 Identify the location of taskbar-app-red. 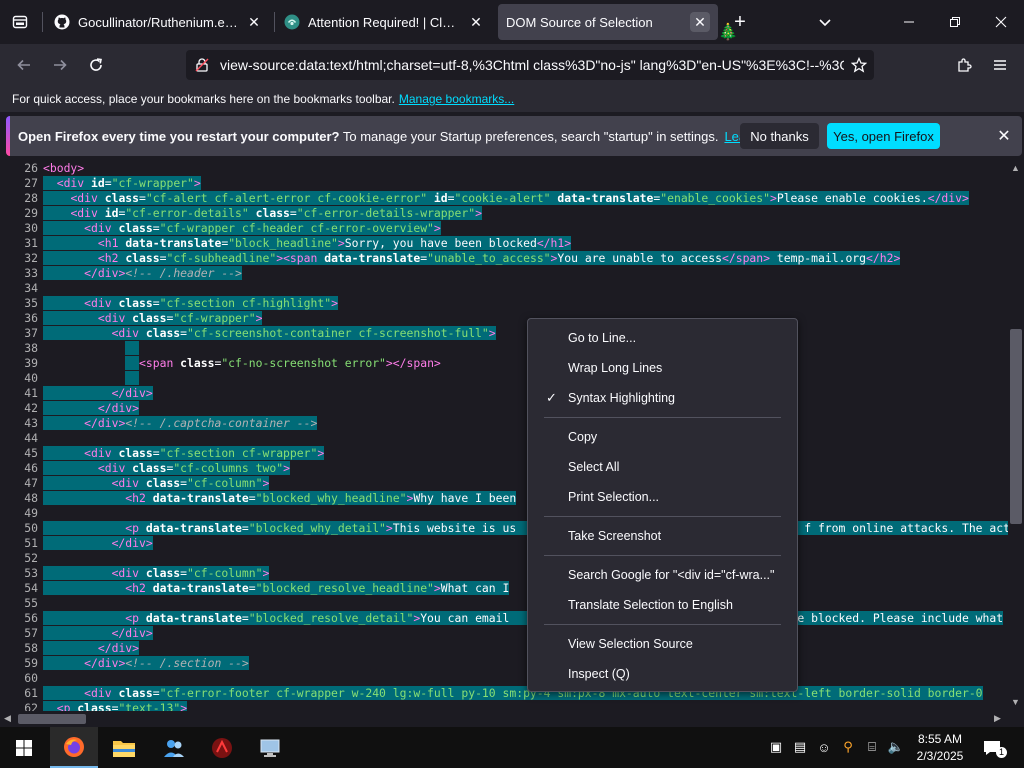
(222, 747).